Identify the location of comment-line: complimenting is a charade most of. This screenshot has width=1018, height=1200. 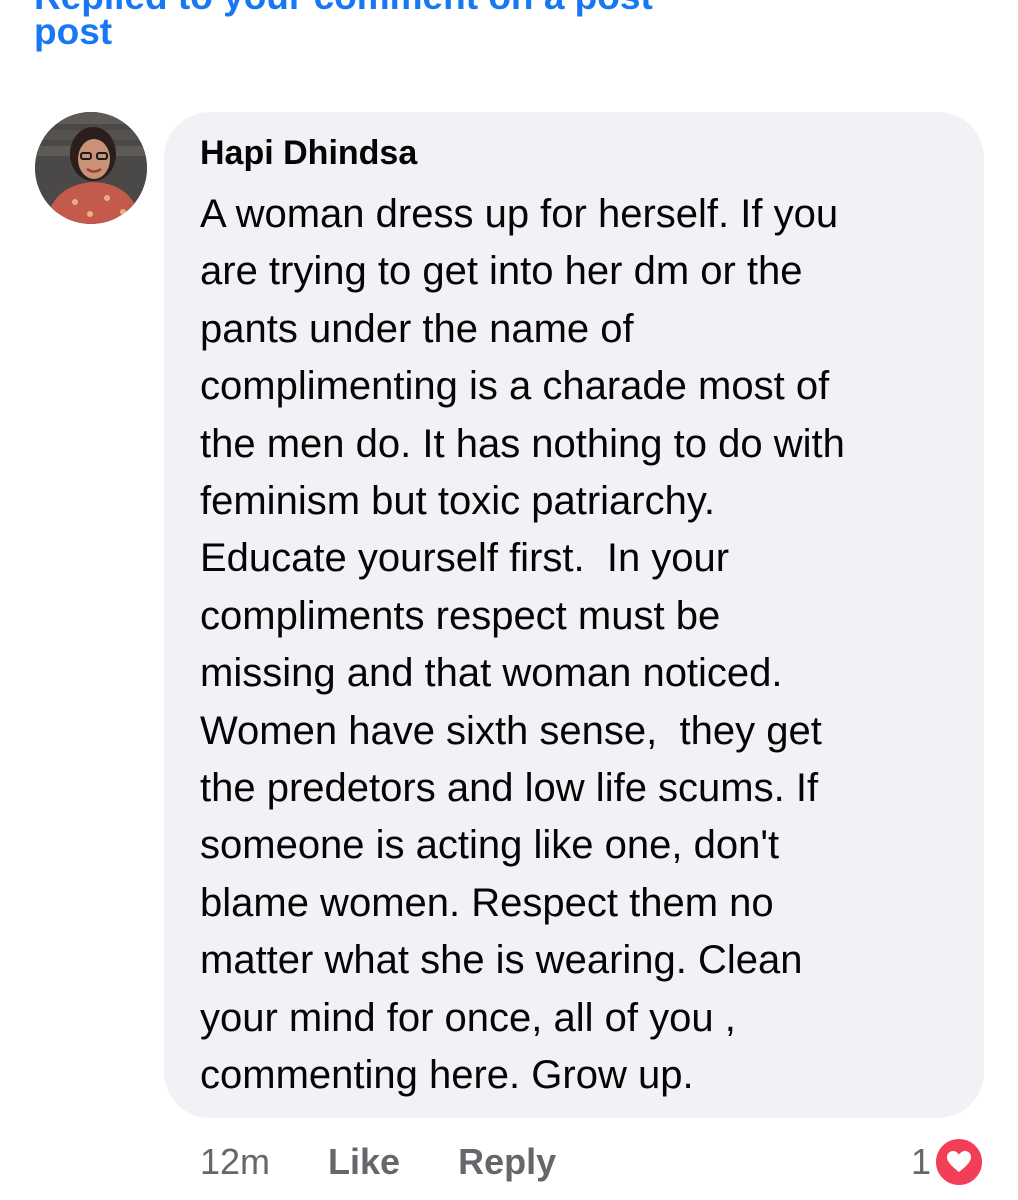
(515, 386).